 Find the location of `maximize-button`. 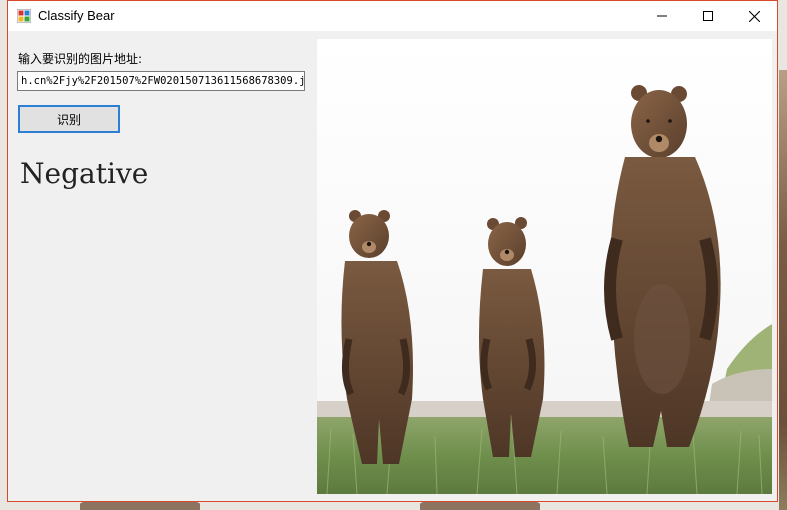

maximize-button is located at coordinates (708, 16).